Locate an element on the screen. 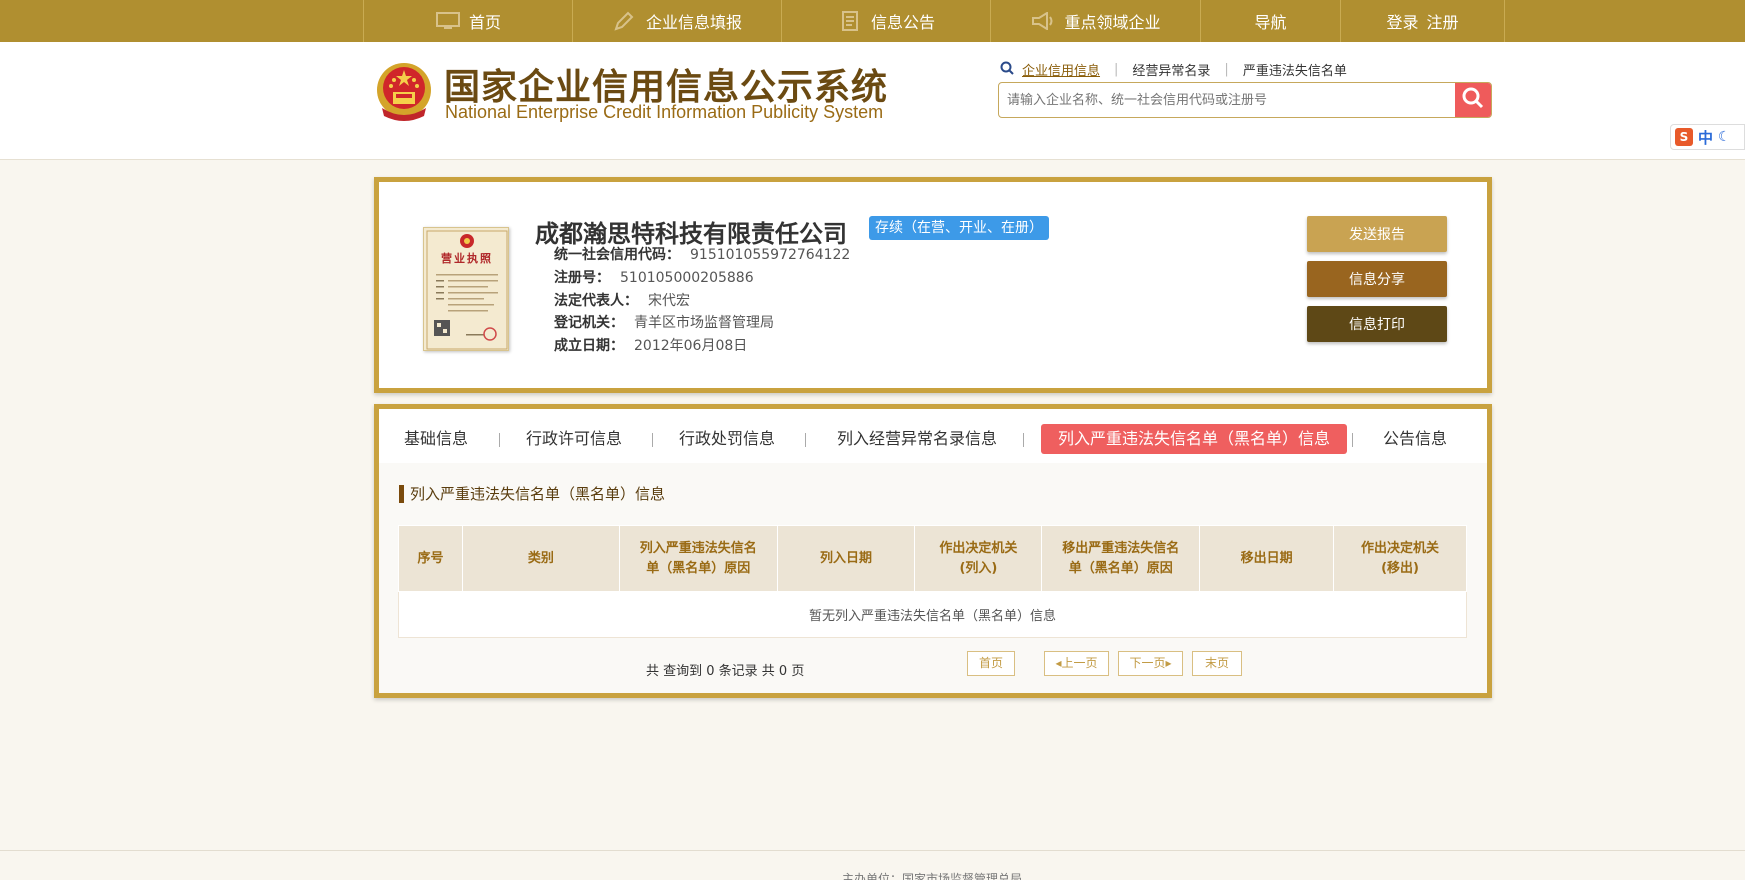  nav-home: 首页 is located at coordinates (467, 21).